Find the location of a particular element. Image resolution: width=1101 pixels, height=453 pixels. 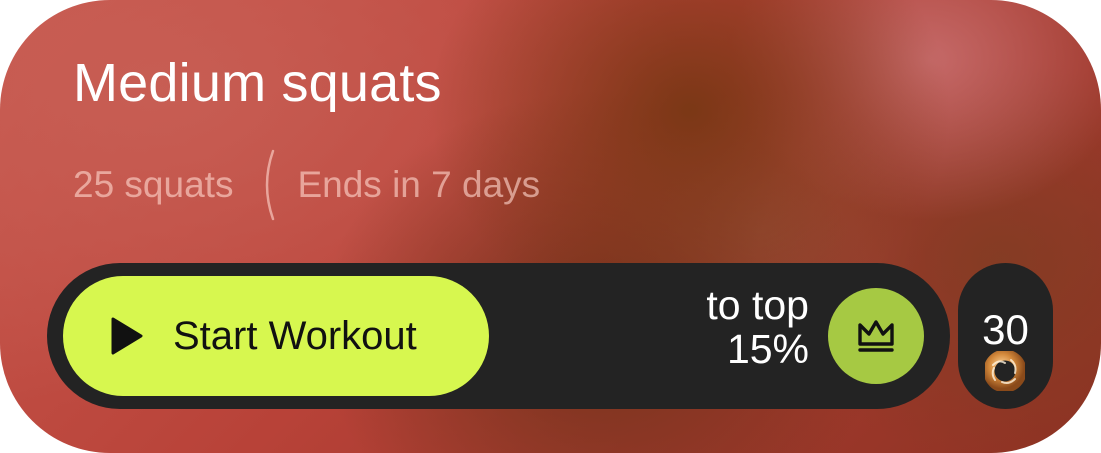

rank-status: to top 15% is located at coordinates (757, 327).